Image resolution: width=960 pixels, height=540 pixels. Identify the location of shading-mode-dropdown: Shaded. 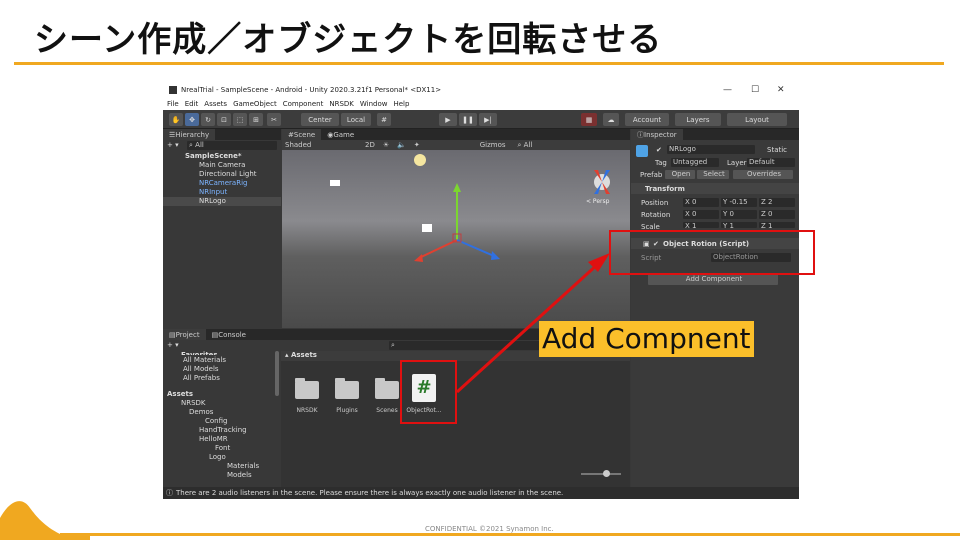
(320, 145).